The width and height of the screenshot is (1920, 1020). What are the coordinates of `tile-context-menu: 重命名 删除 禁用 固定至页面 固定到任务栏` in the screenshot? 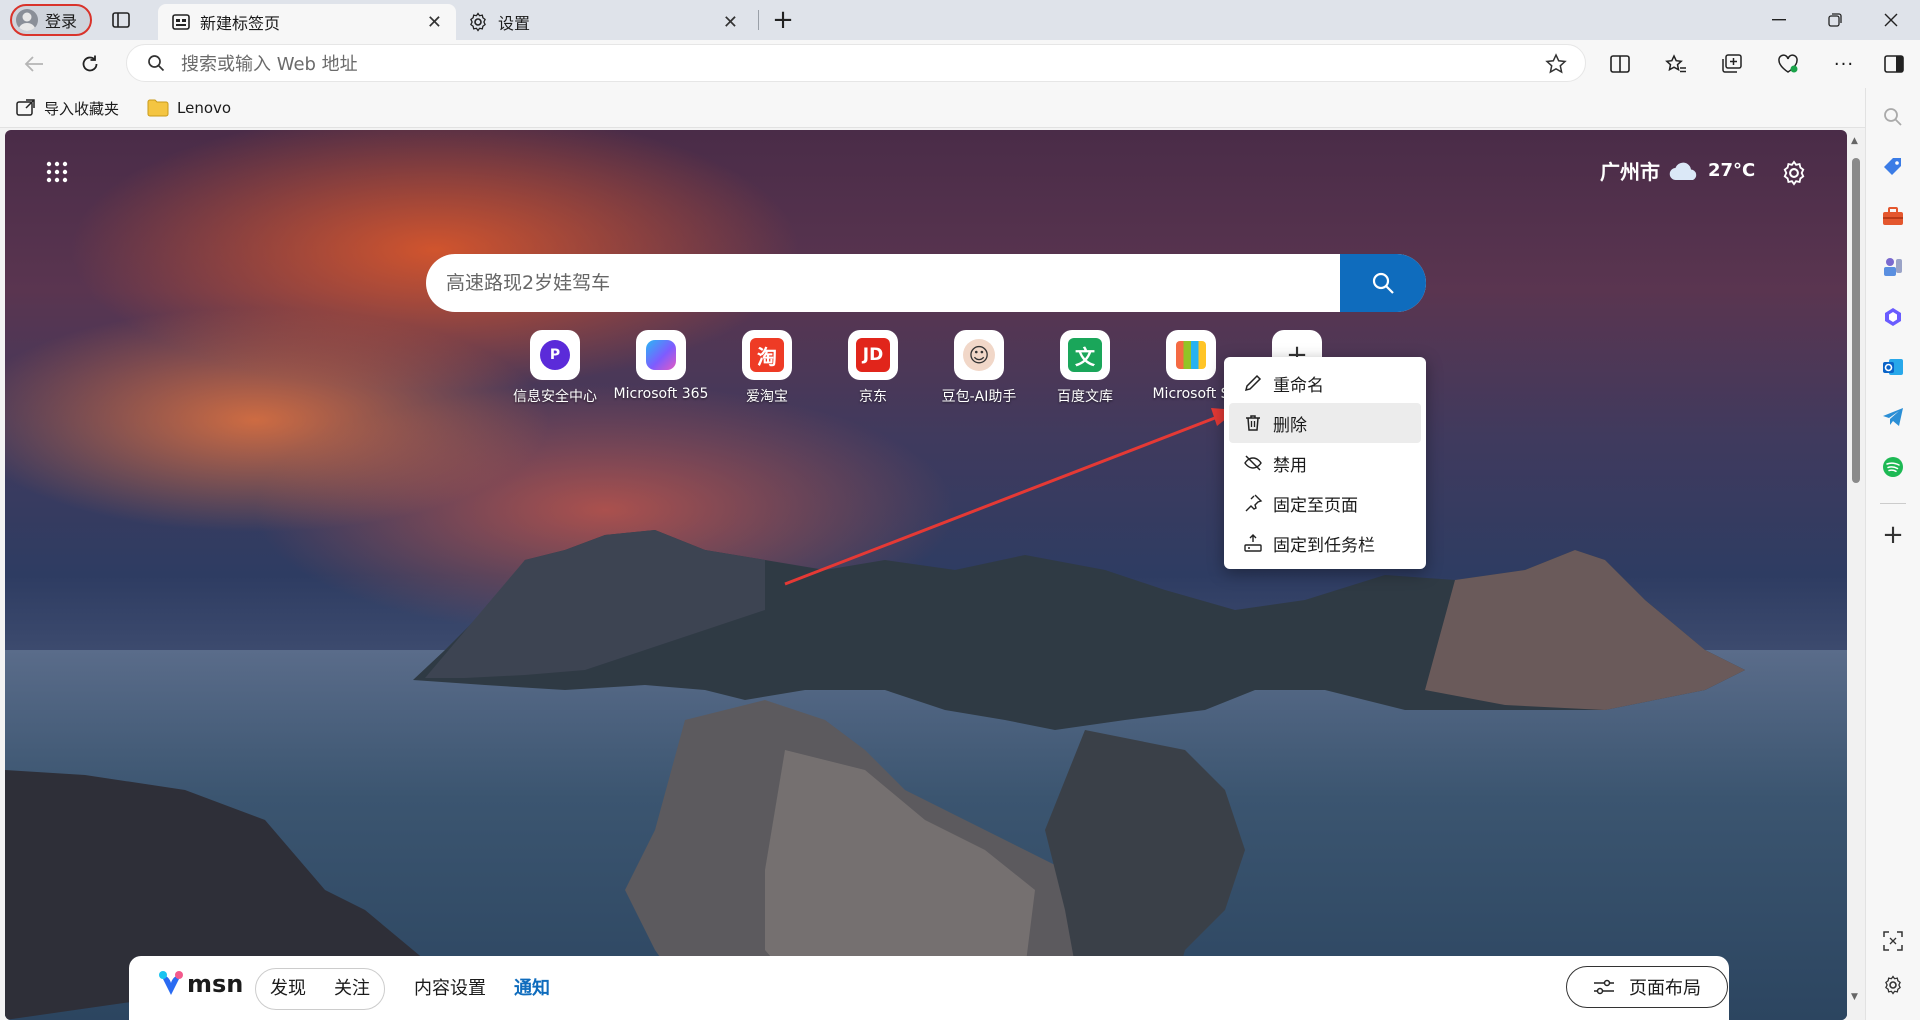 It's located at (1325, 463).